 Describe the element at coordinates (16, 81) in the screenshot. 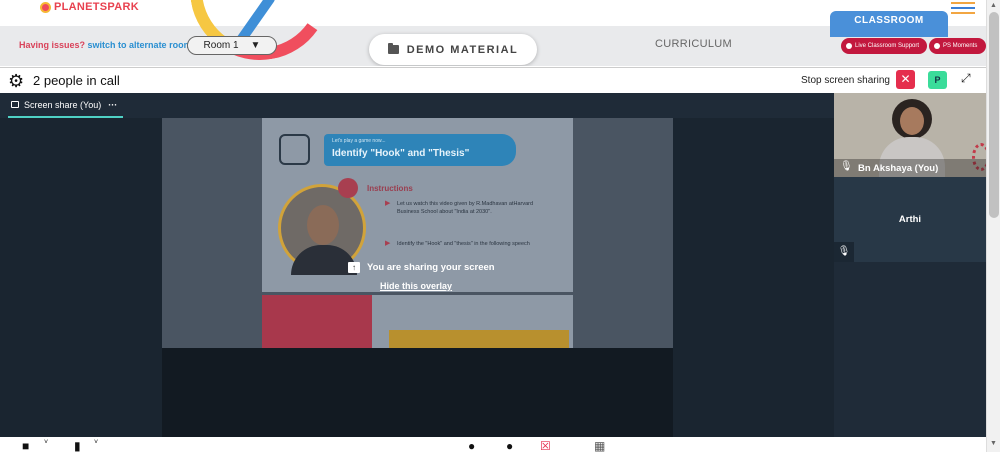

I see `settings-gear-icon: ⚙` at that location.